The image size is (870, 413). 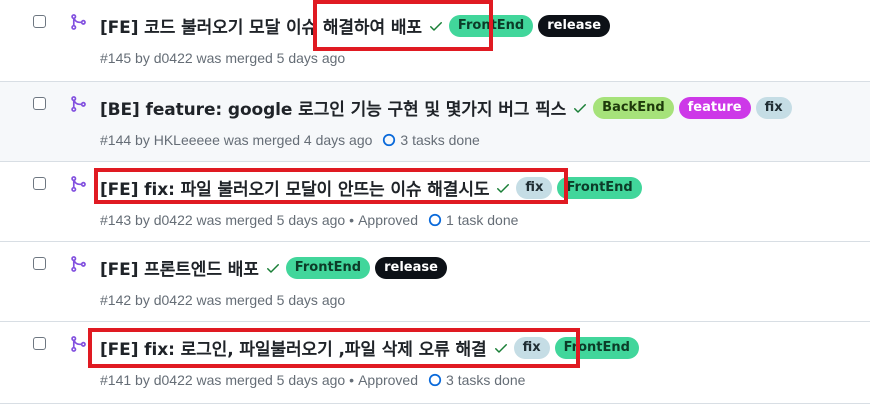 I want to click on pr-meta-text: #141 by d0422 was merged 5 days ago, so click(x=223, y=380).